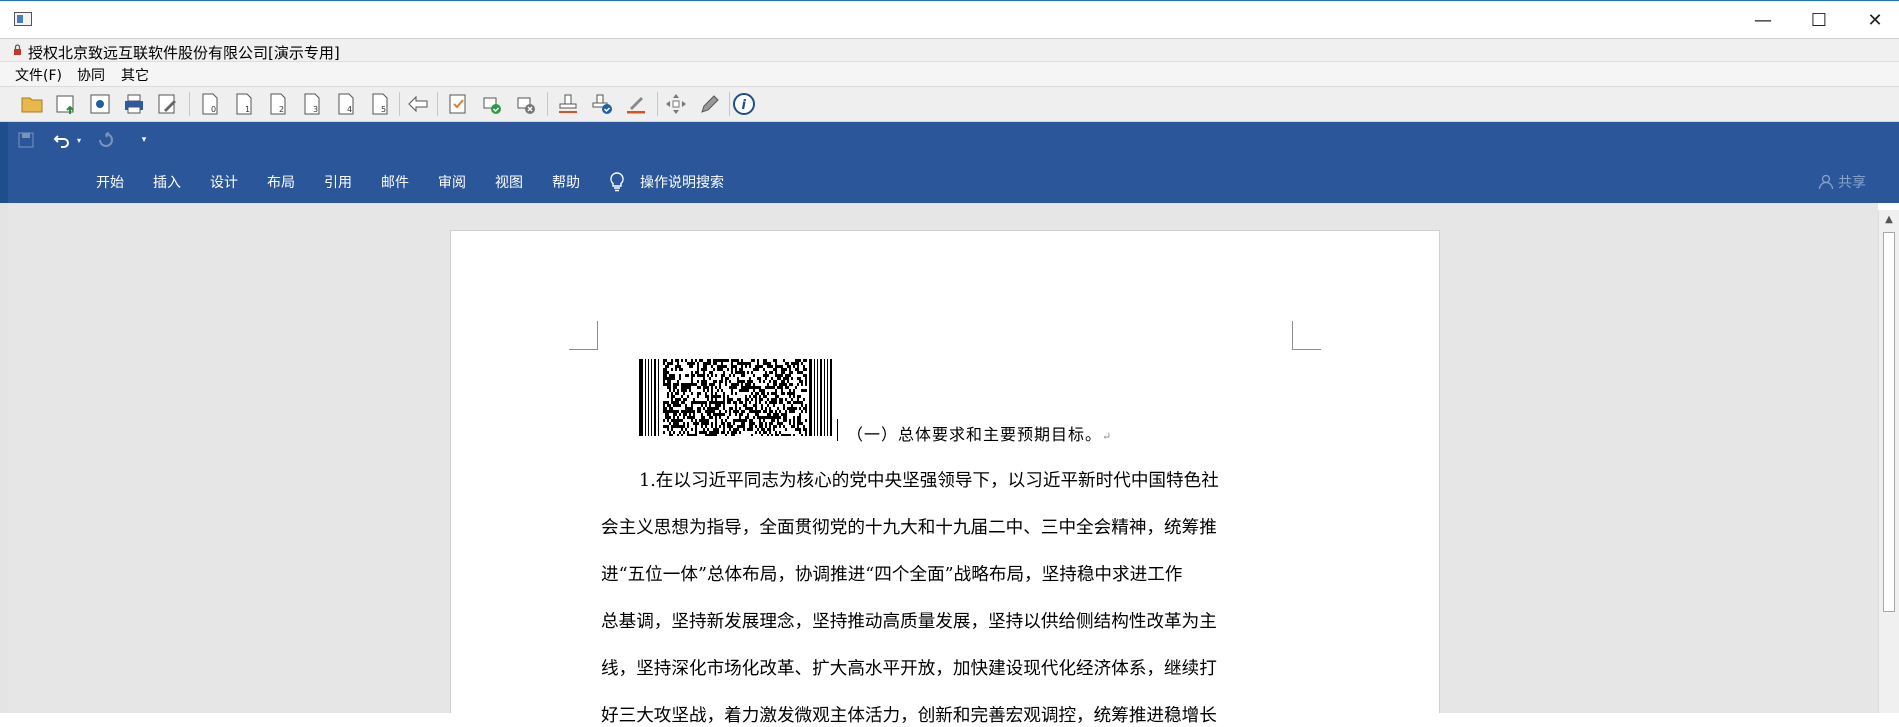  I want to click on undo-dropdown-icon: ▾, so click(79, 140).